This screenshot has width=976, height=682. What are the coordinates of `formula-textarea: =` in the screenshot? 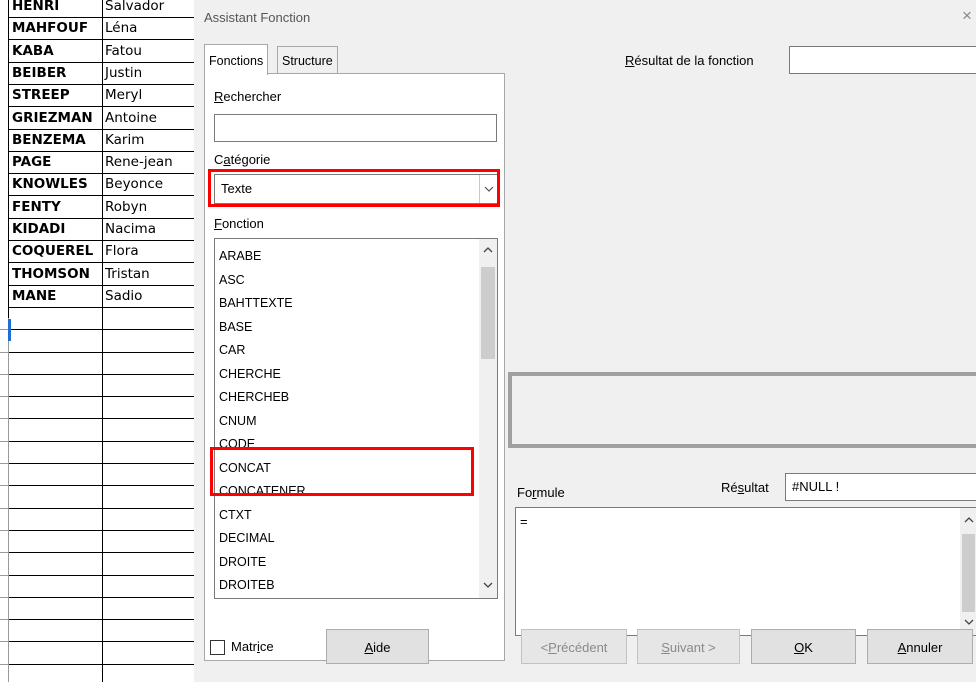 It's located at (745, 571).